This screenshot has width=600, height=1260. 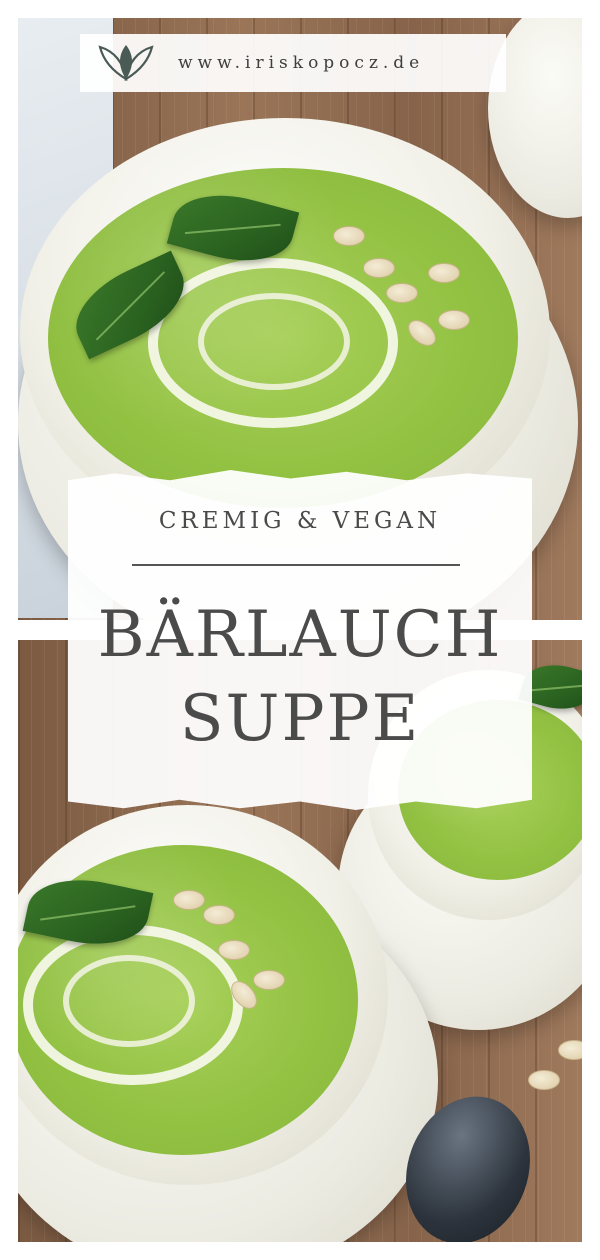 I want to click on logo-banner: www.iriskopocz.de, so click(x=293, y=63).